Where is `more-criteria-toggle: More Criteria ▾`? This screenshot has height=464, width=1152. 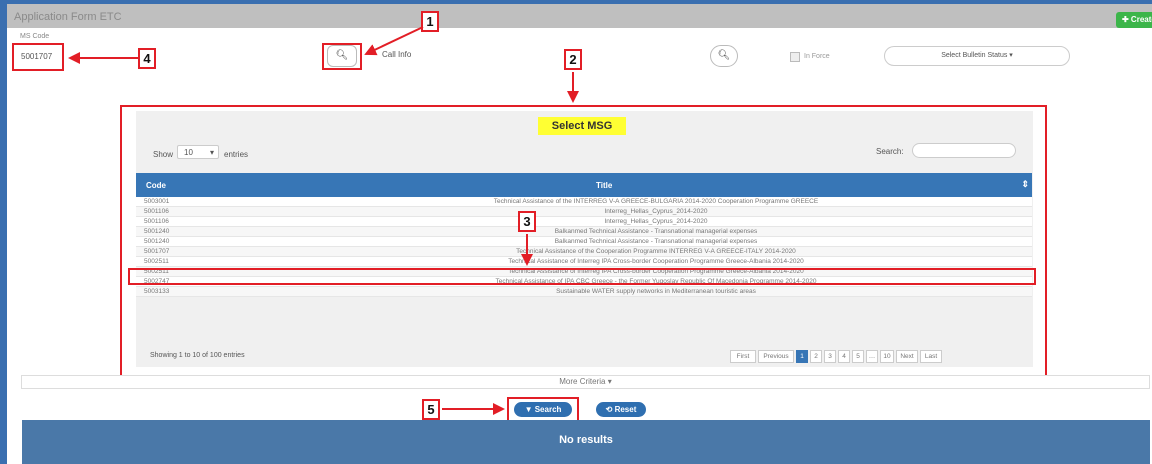
more-criteria-toggle: More Criteria ▾ is located at coordinates (585, 382).